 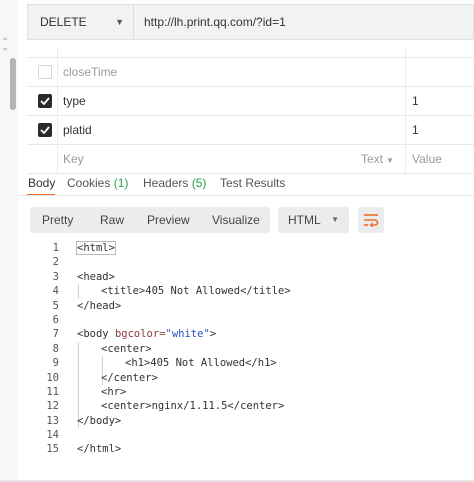 I want to click on line-number: 14, so click(x=52, y=435).